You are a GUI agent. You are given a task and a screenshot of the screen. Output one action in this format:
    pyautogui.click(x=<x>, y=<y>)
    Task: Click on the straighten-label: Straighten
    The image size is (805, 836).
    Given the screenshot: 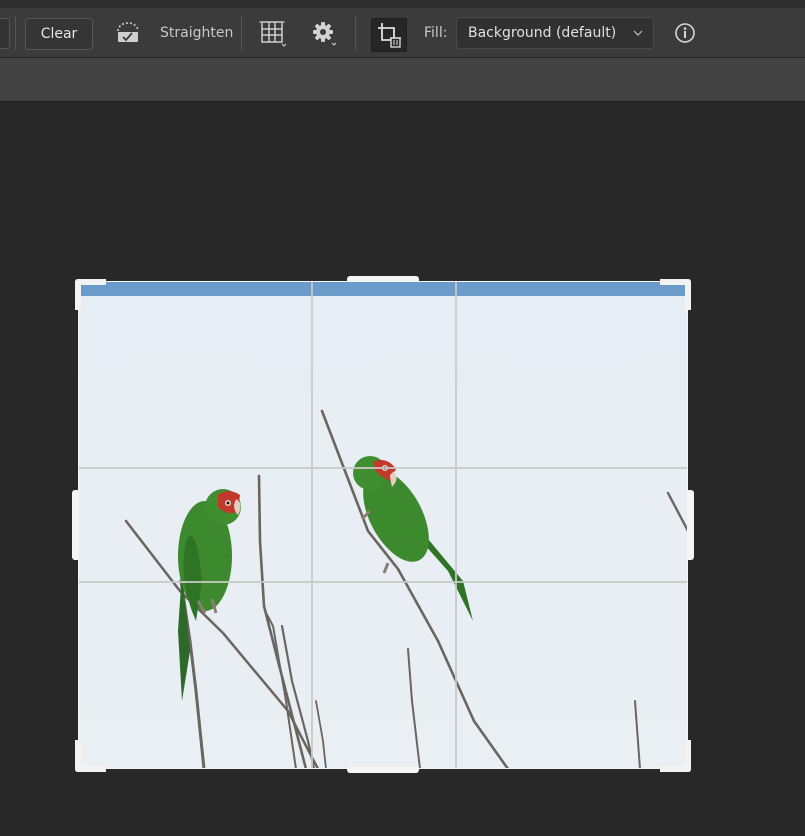 What is the action you would take?
    pyautogui.click(x=196, y=33)
    